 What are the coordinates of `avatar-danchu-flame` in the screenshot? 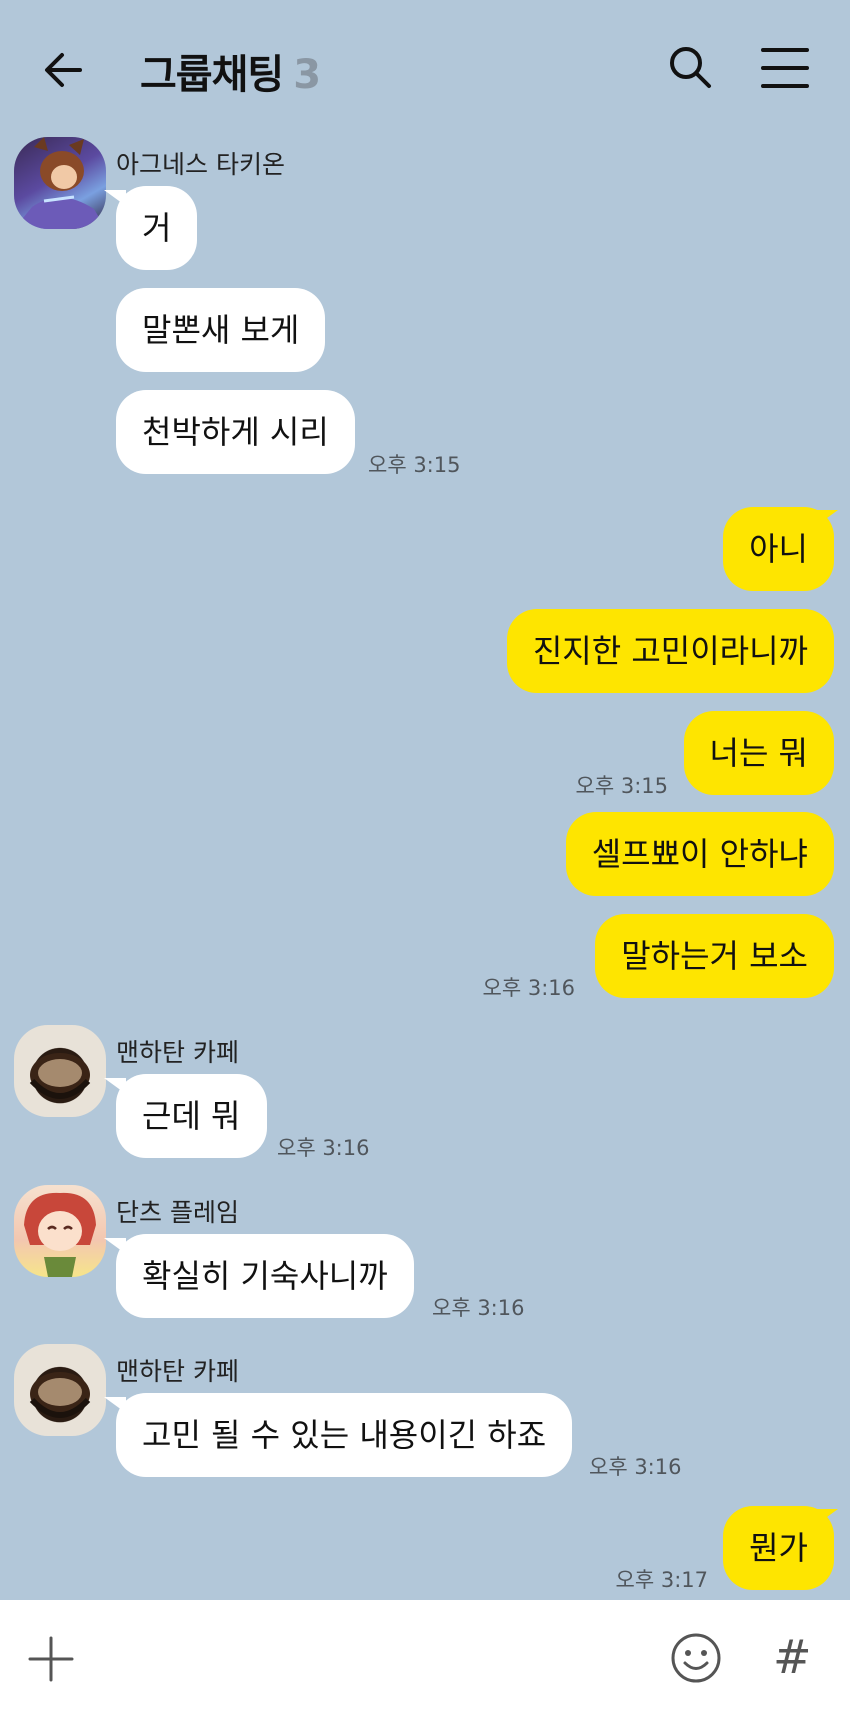 It's located at (60, 1231).